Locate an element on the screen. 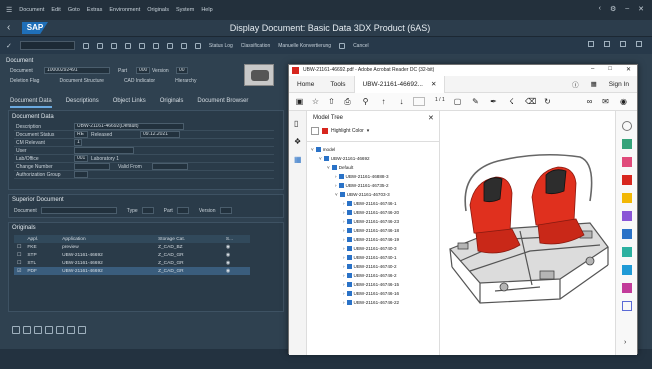 The height and width of the screenshot is (369, 652). help-icon: ⓘ is located at coordinates (575, 84).